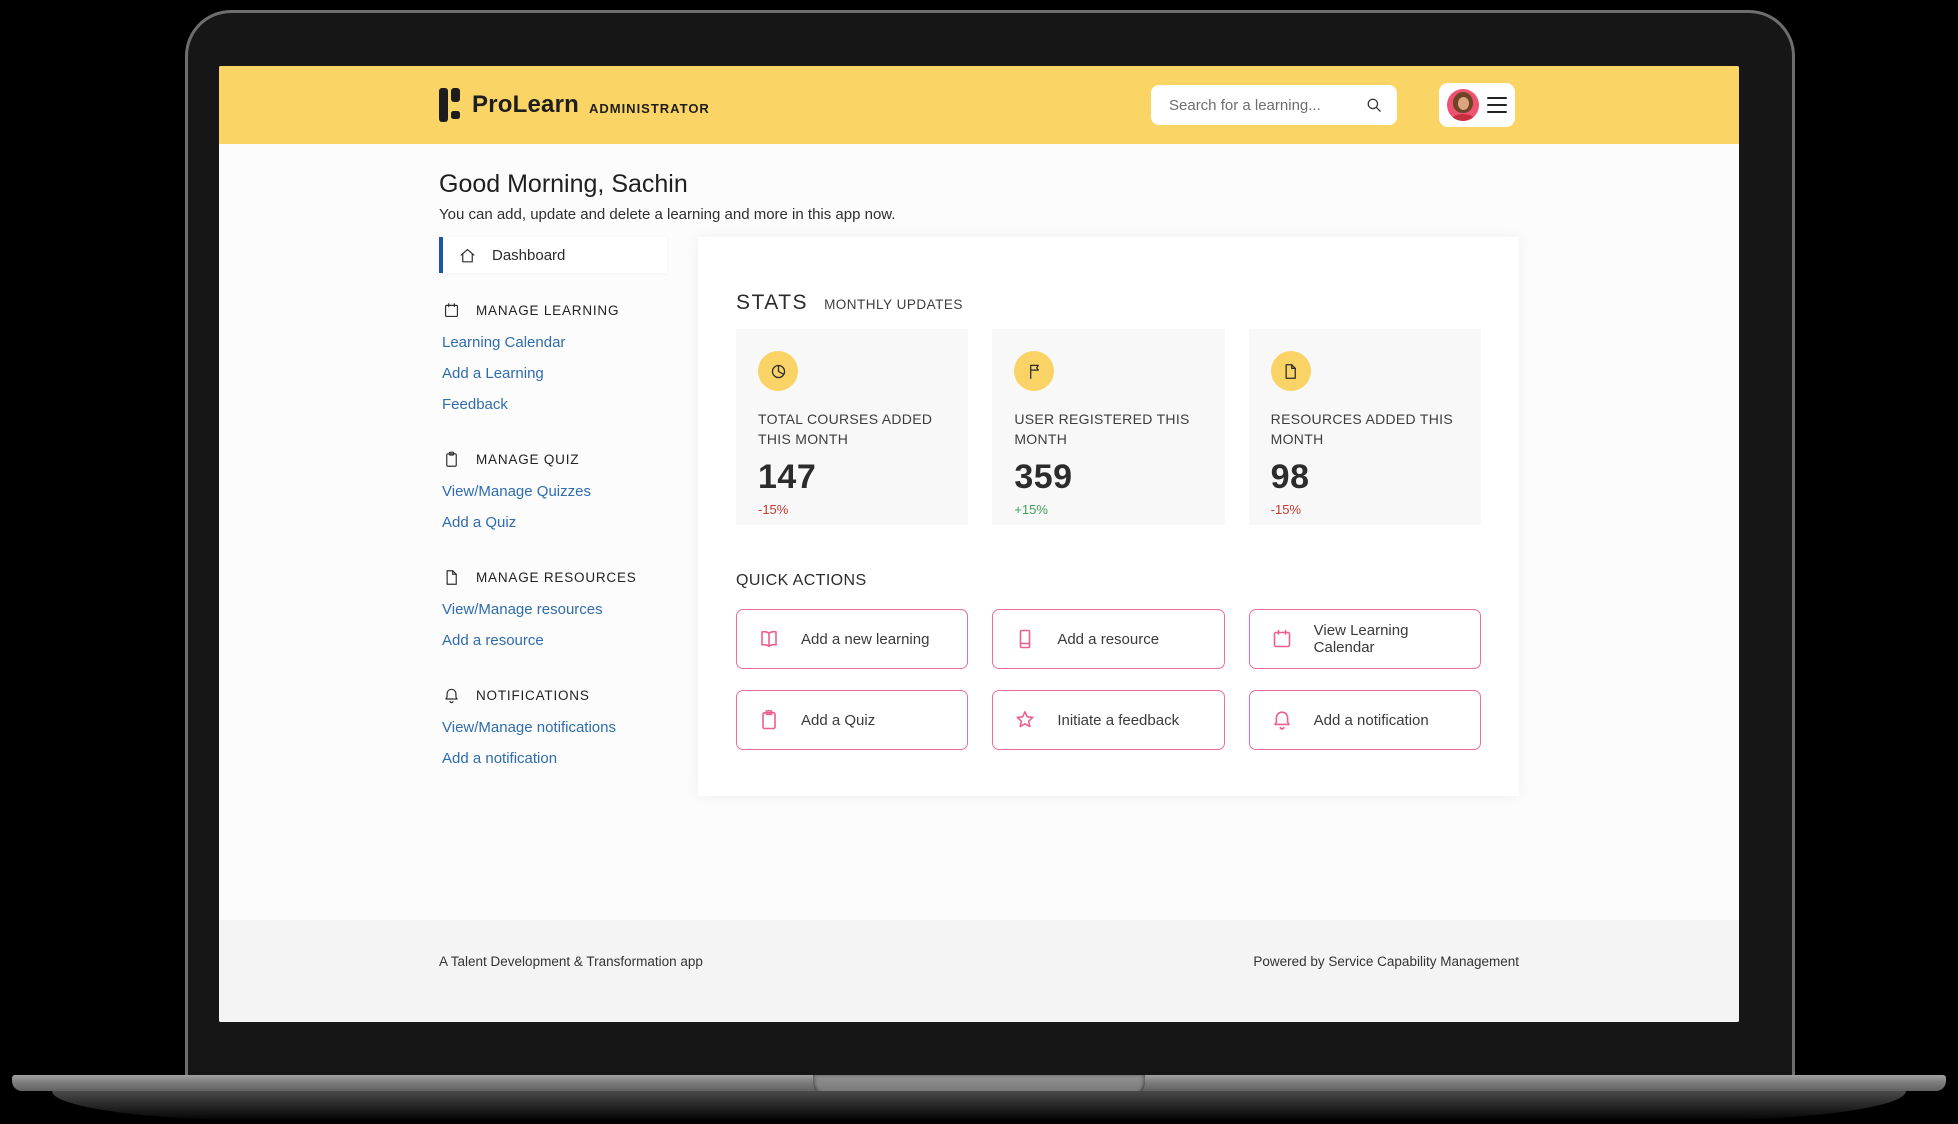 This screenshot has height=1124, width=1958. What do you see at coordinates (553, 373) in the screenshot?
I see `sidebar-link-add-a-learning: Add a Learning` at bounding box center [553, 373].